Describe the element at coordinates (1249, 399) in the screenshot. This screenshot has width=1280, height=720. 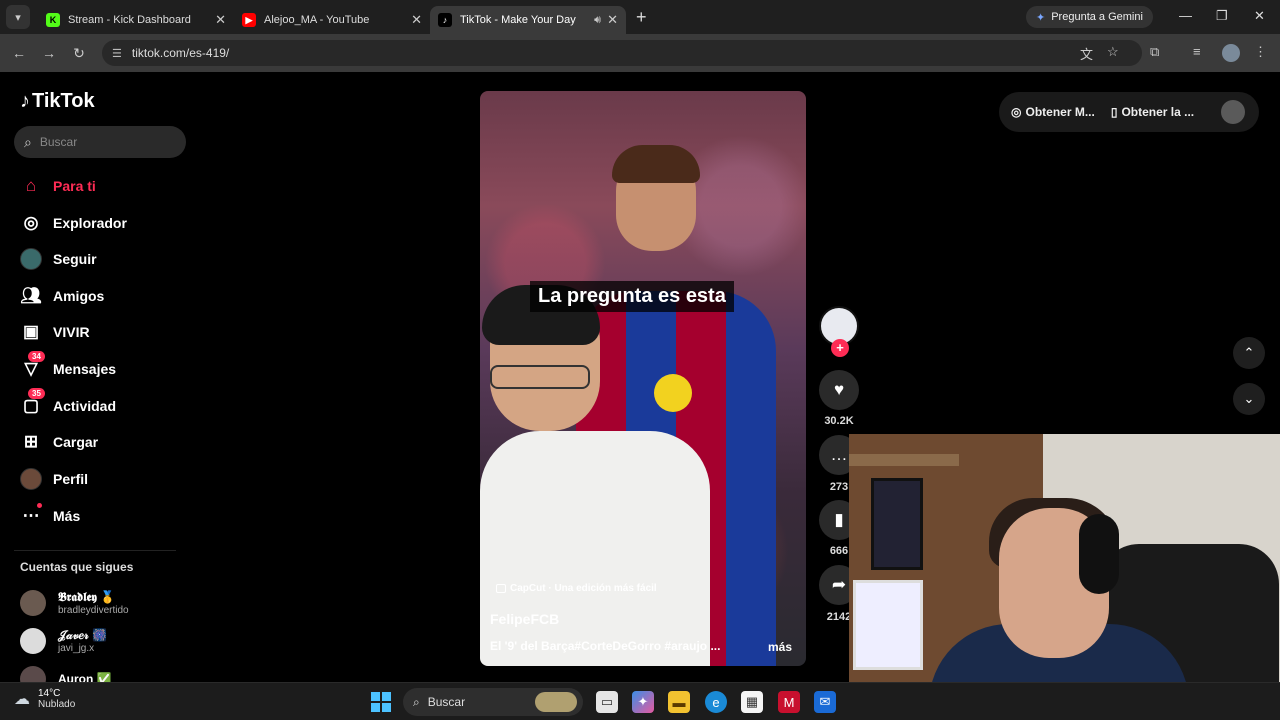
I see `next-video-button: ⌄` at that location.